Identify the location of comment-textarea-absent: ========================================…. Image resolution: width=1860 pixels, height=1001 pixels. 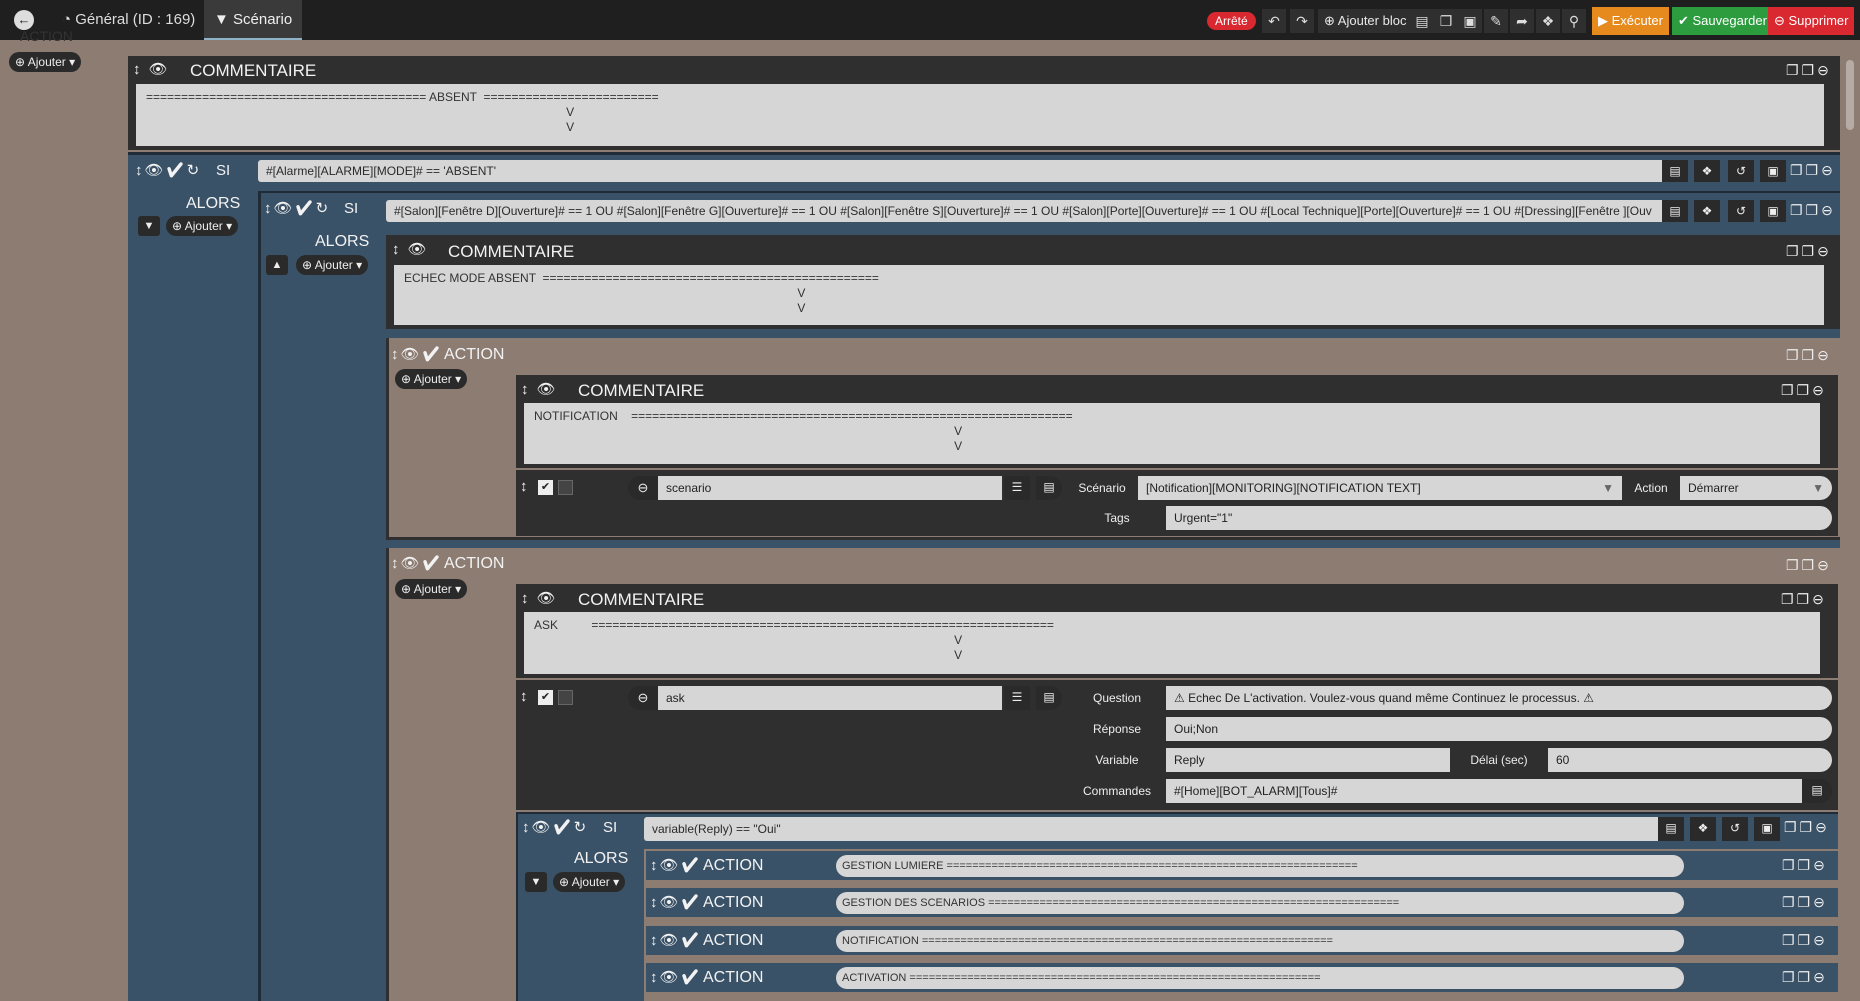
(980, 115).